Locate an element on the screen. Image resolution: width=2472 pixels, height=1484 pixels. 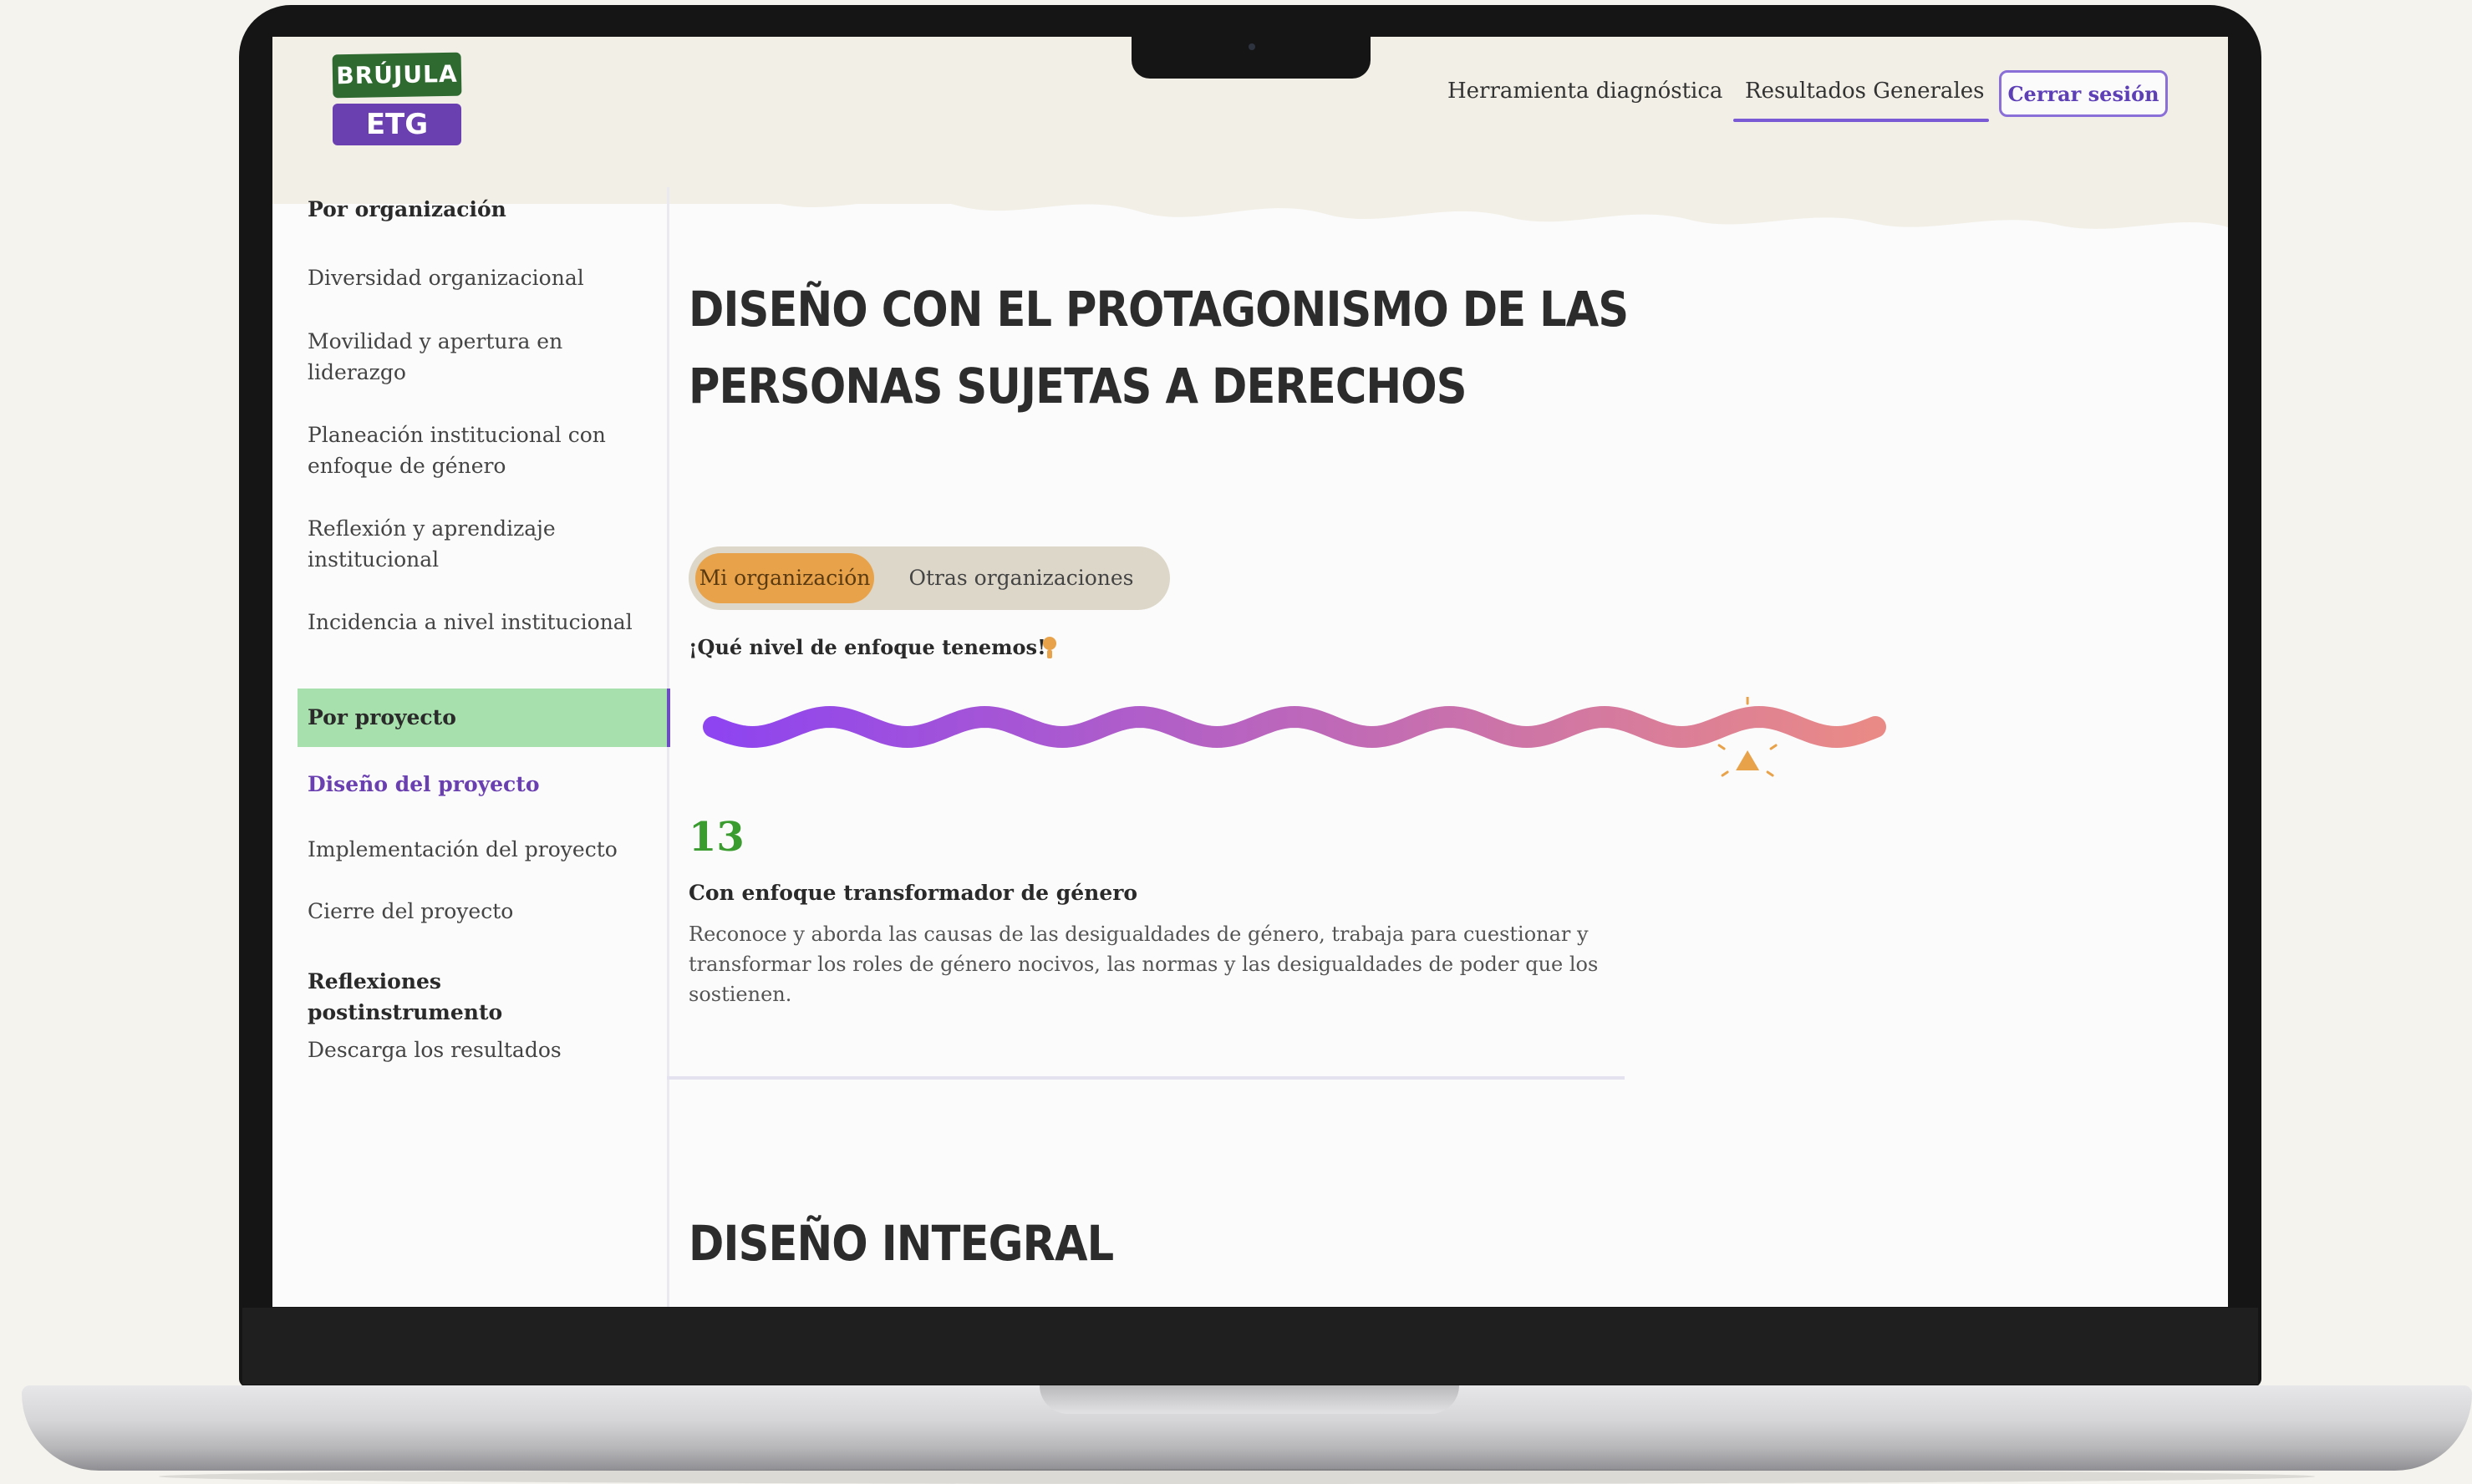
toggle-mi-organizacion: Mi organización is located at coordinates (785, 578).